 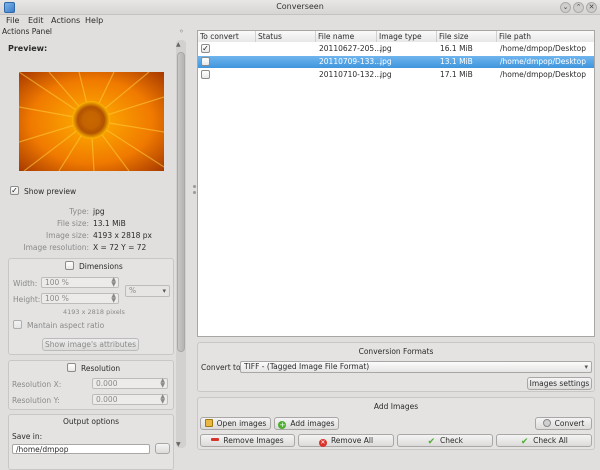 I want to click on output-options-title: Output options, so click(x=91, y=421).